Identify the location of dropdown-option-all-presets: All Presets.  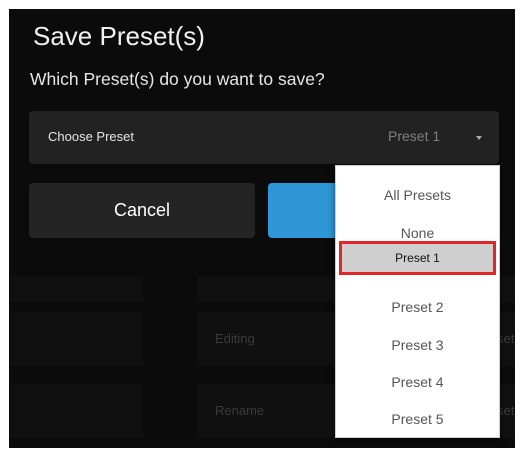
(417, 195).